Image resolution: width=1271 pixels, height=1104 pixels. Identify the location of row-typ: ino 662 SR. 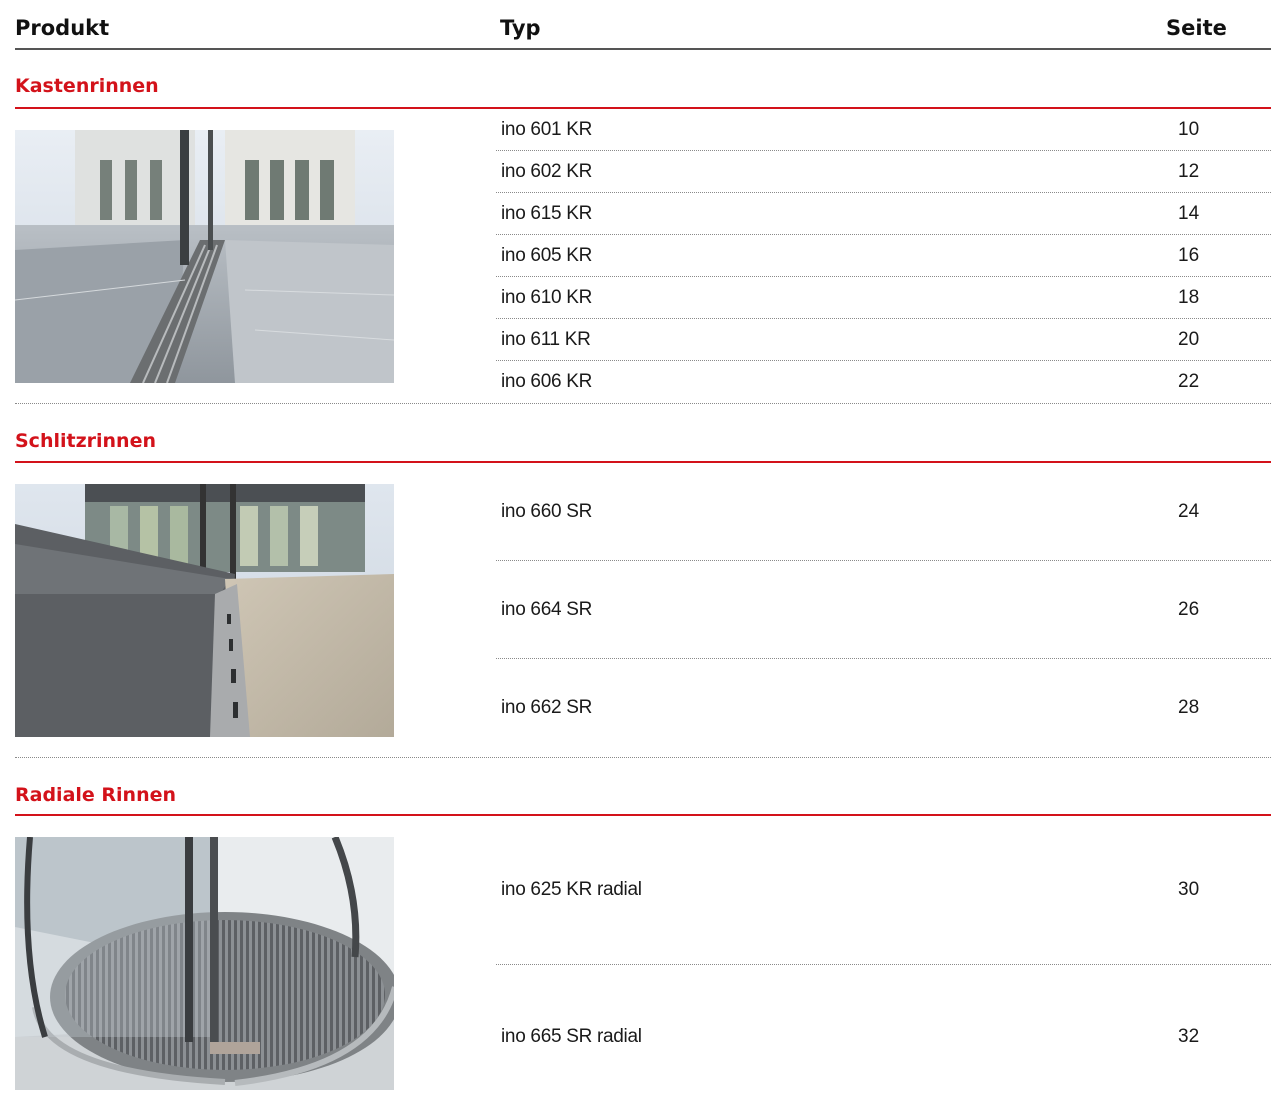
(547, 707).